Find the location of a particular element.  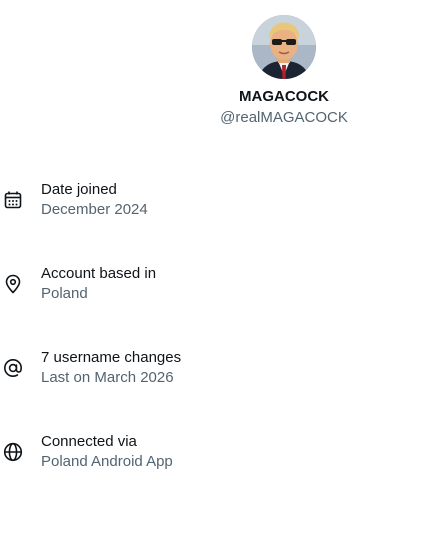

info-value: December 2024 is located at coordinates (94, 209).